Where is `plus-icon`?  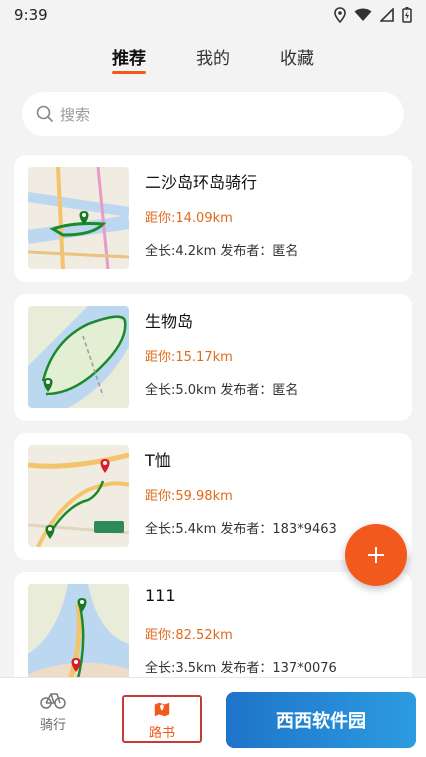 plus-icon is located at coordinates (376, 555).